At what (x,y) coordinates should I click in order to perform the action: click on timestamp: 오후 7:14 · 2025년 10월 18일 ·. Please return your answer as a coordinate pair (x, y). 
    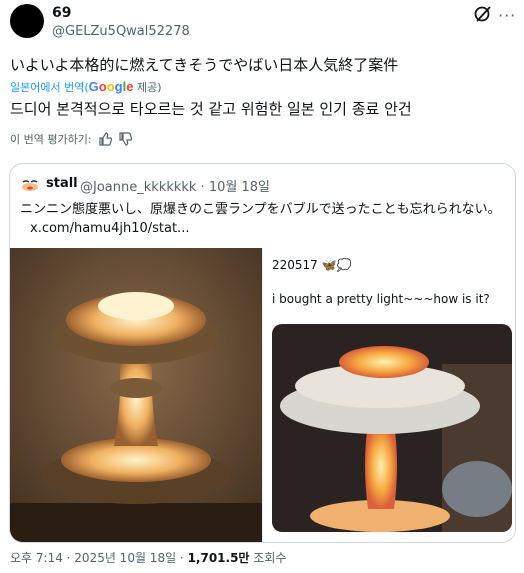
    Looking at the image, I should click on (99, 558).